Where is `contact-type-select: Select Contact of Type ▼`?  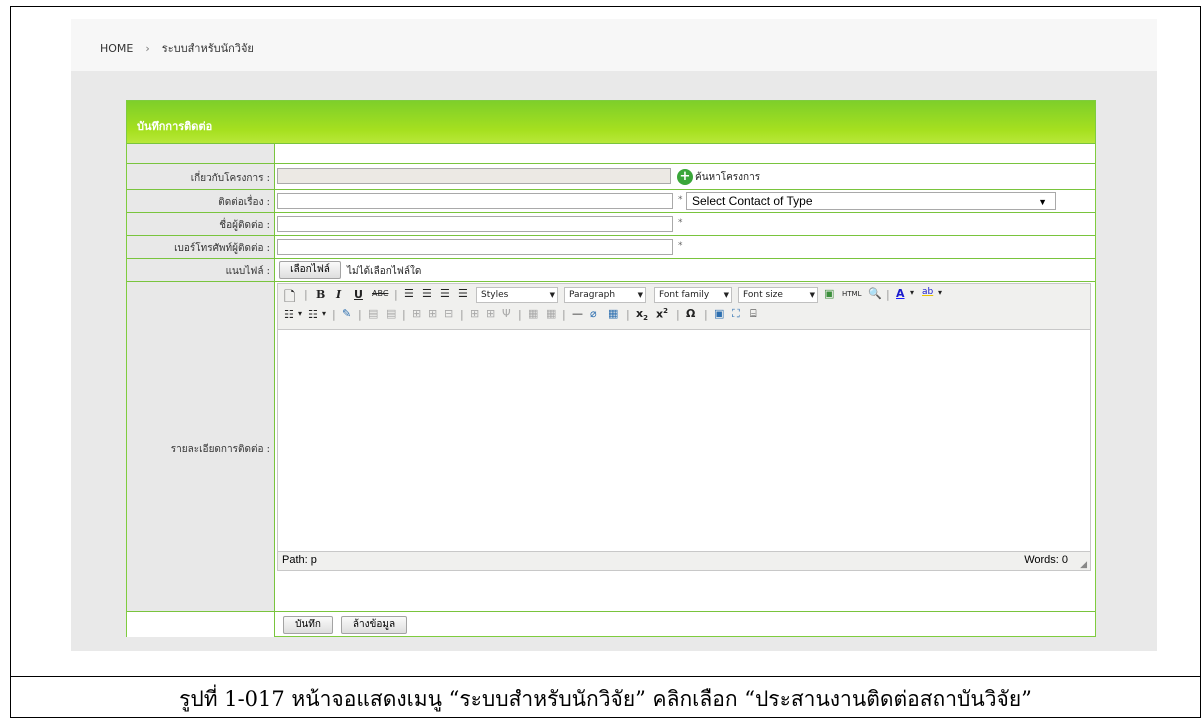
contact-type-select: Select Contact of Type ▼ is located at coordinates (871, 201).